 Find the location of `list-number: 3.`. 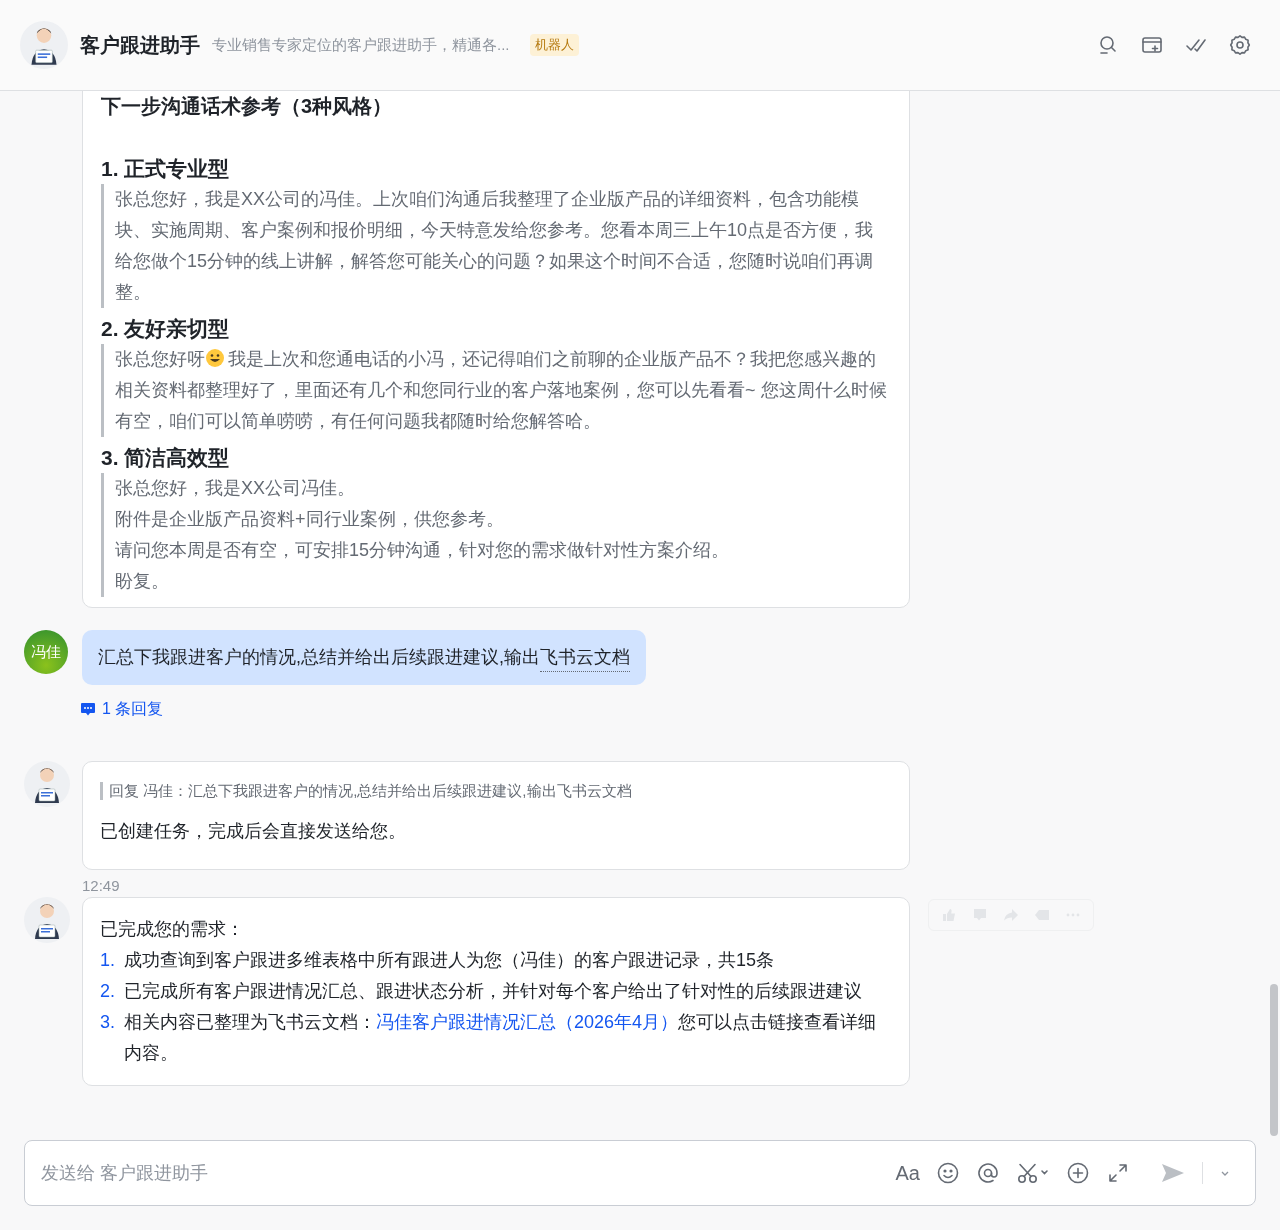

list-number: 3. is located at coordinates (108, 1022).